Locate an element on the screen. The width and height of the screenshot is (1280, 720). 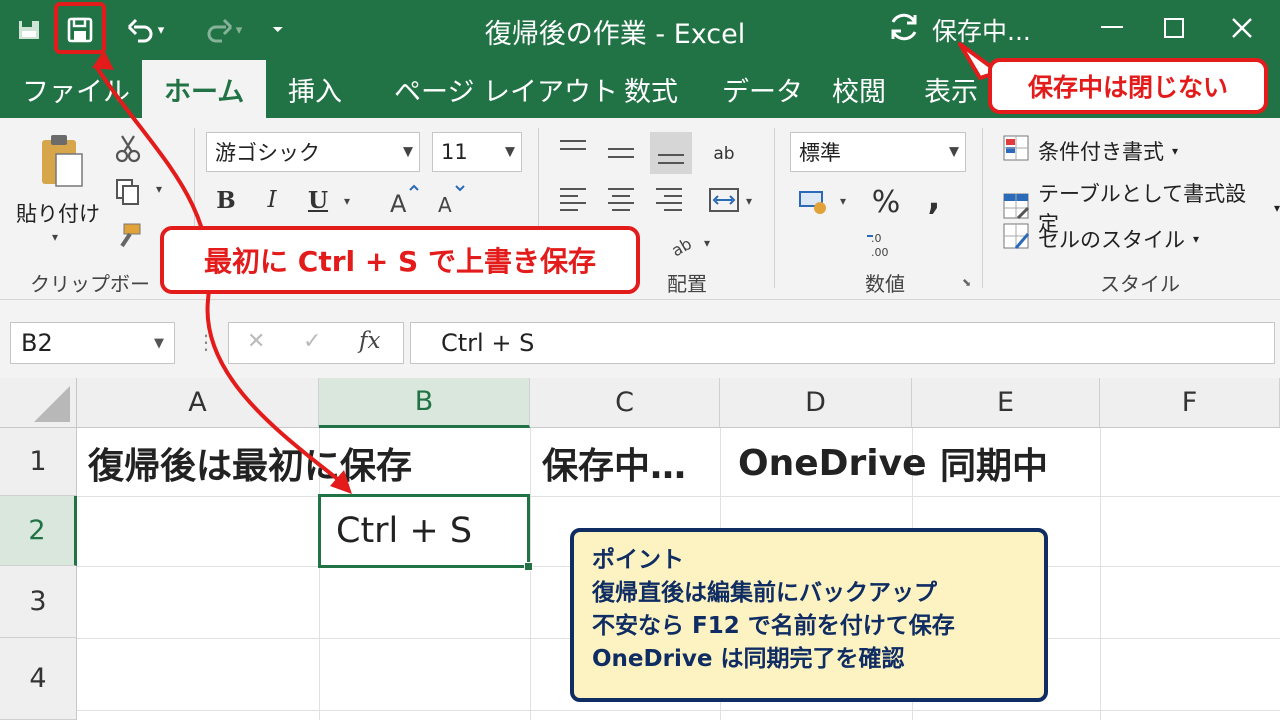
point-line: 復帰直後は編集前にバックアップ is located at coordinates (764, 593).